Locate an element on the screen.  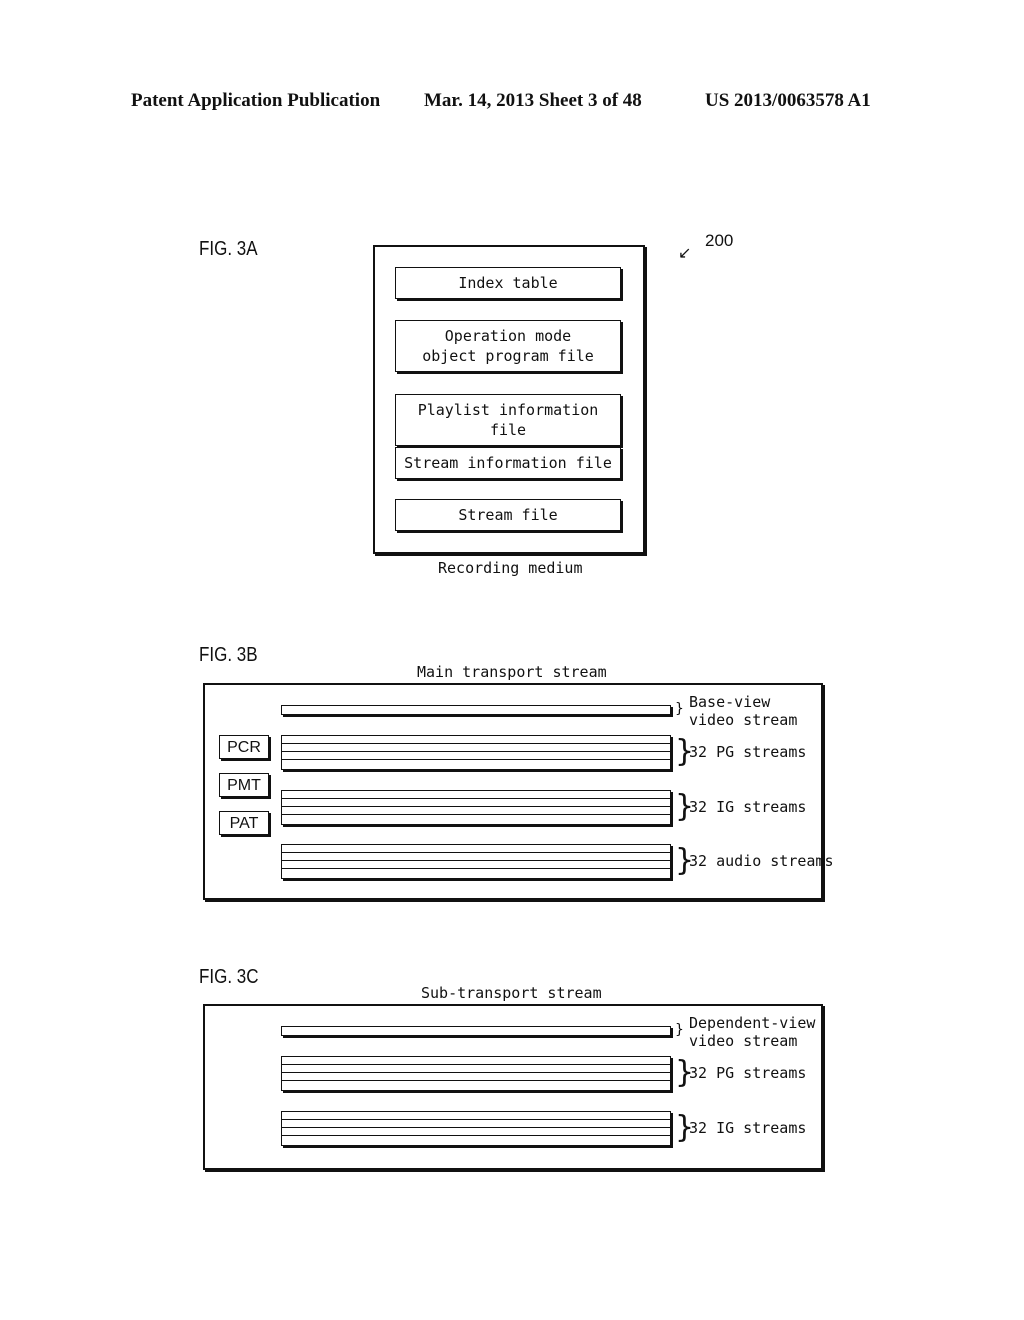
base-view-label: Base-view video stream is located at coordinates (743, 711).